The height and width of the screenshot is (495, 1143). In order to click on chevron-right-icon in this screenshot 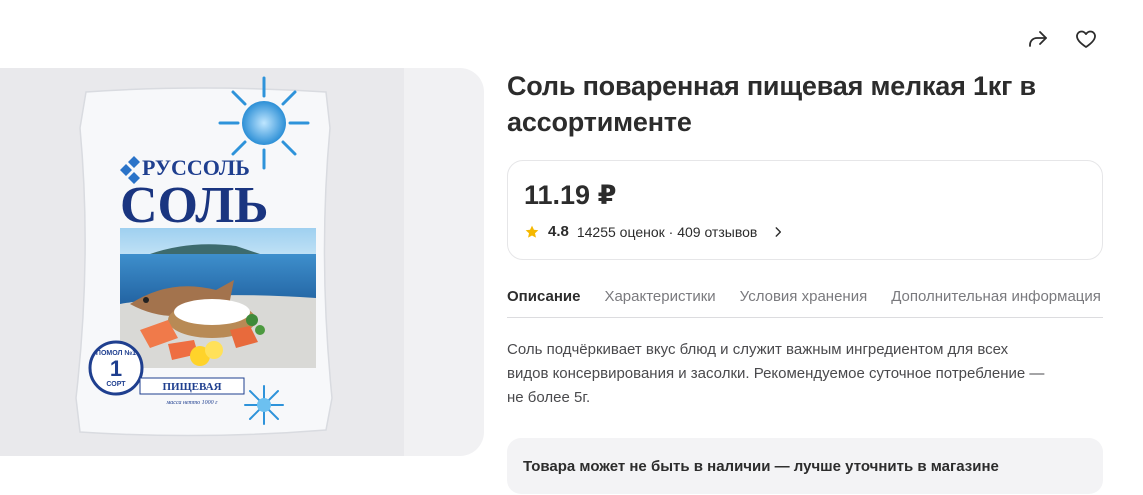, I will do `click(778, 232)`.